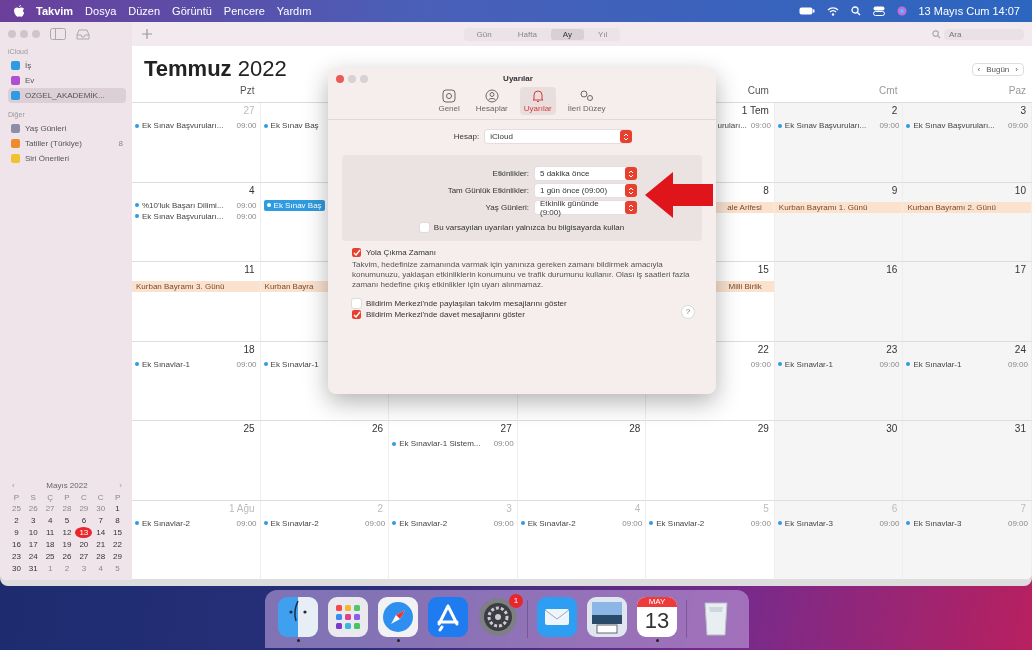 The width and height of the screenshot is (1032, 650). Describe the element at coordinates (832, 11) in the screenshot. I see `wifi-icon` at that location.